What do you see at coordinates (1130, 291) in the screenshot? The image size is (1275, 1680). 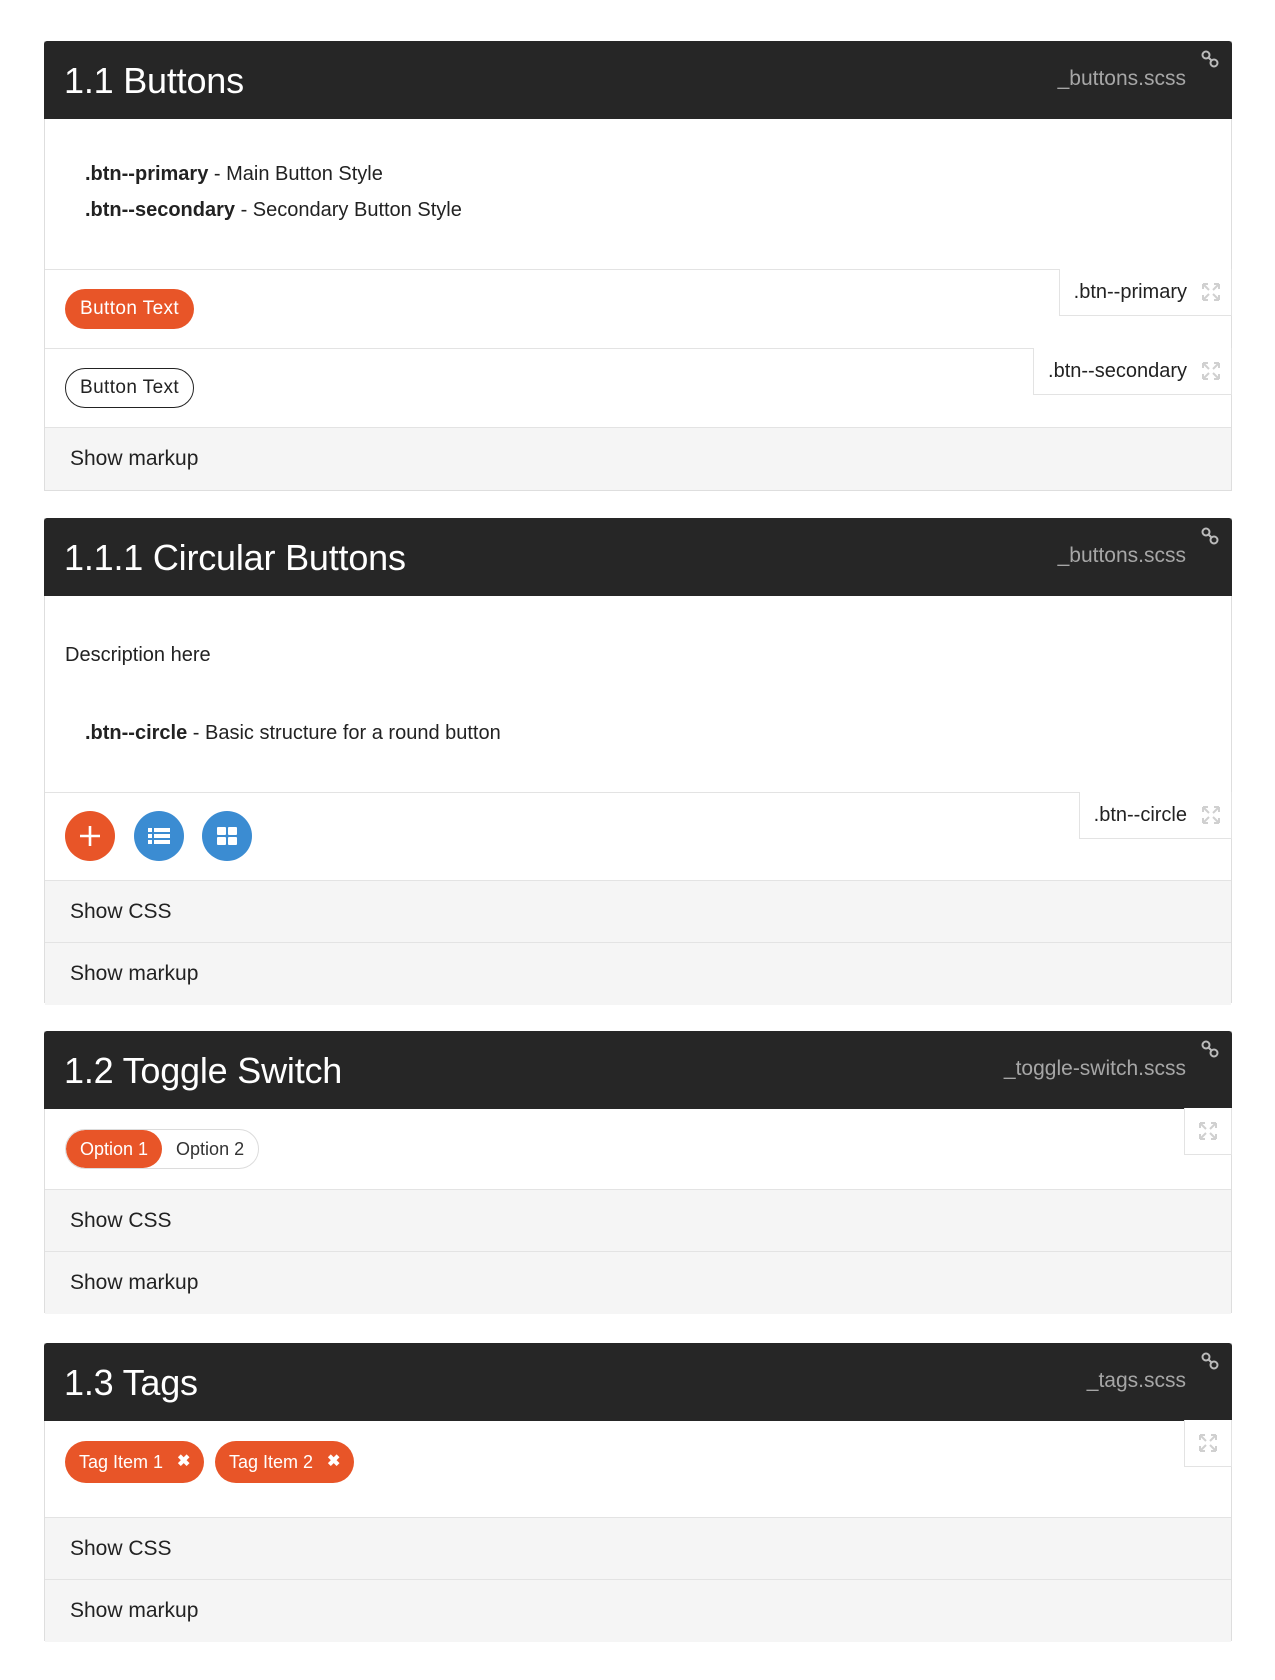 I see `modifier-tab-label: .btn--primary` at bounding box center [1130, 291].